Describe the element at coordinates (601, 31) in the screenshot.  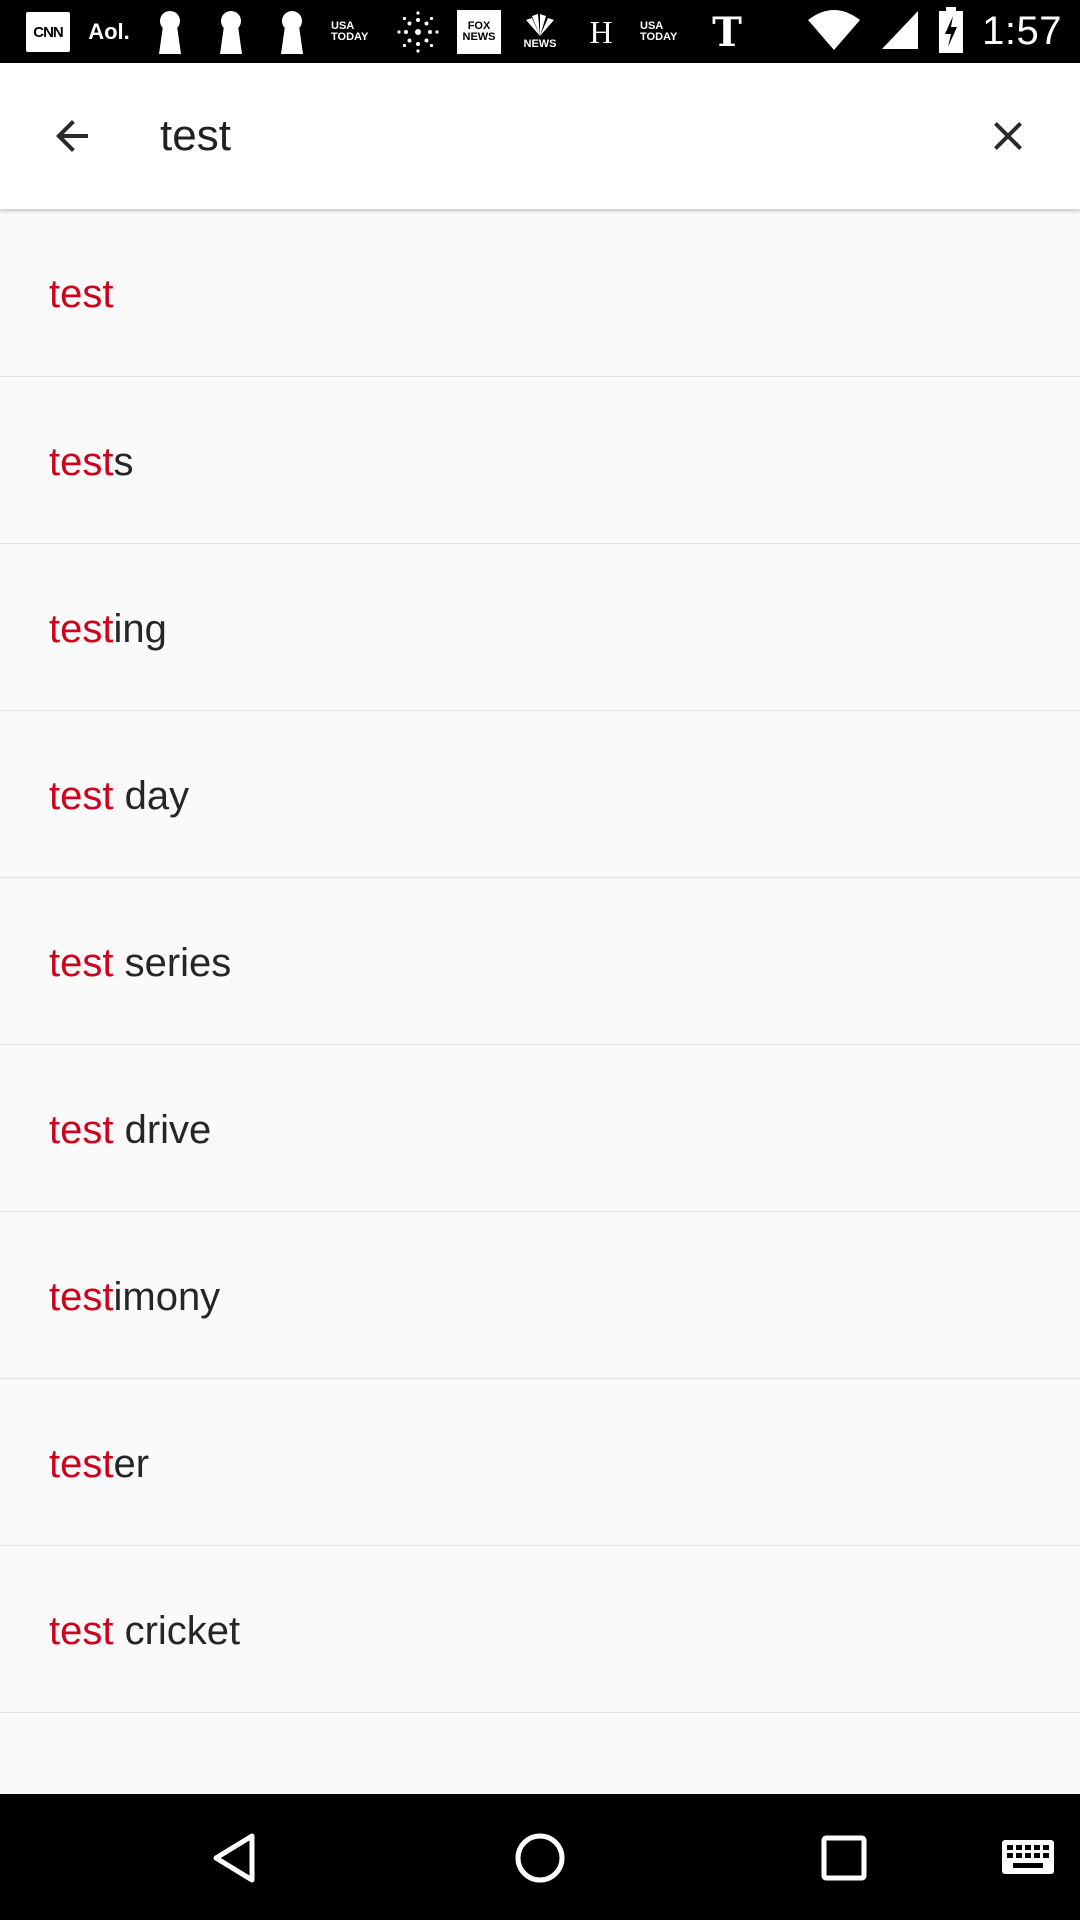
I see `history-icon: H` at that location.